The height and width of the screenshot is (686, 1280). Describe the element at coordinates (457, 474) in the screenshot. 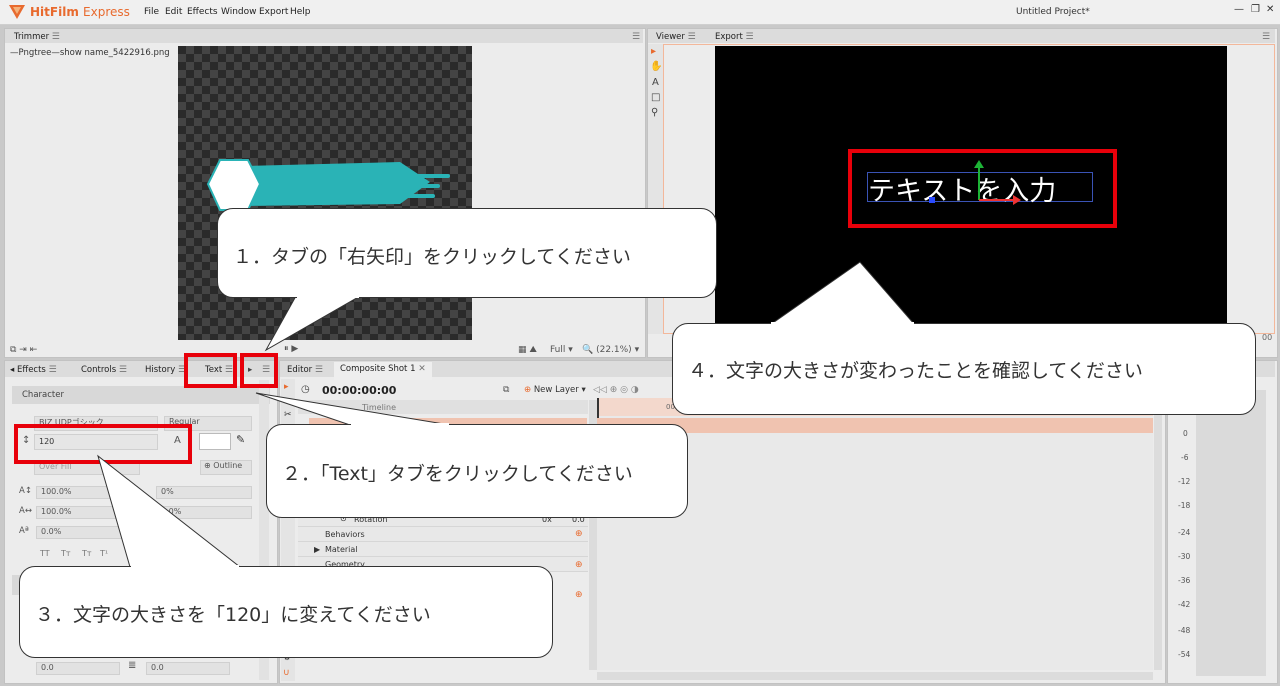

I see `callout-step2-text: ２．「Text」タブをクリックしてください` at that location.